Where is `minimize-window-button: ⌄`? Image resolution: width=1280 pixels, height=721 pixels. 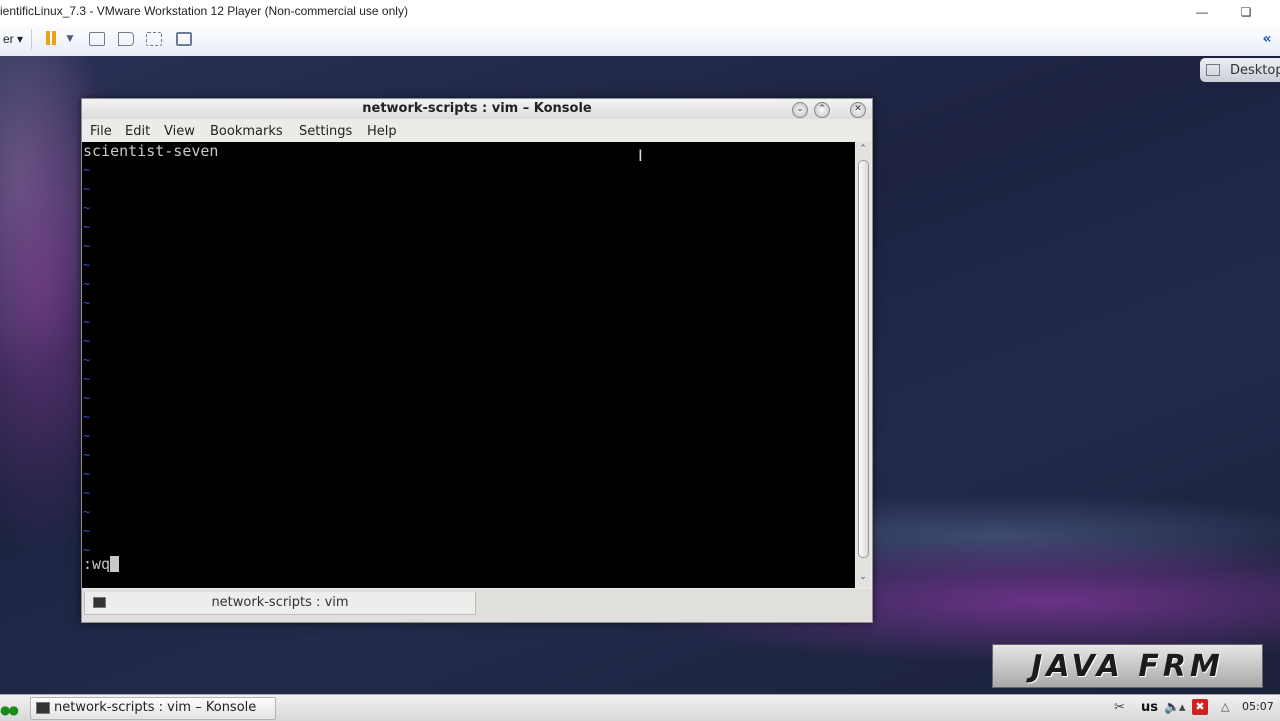 minimize-window-button: ⌄ is located at coordinates (800, 110).